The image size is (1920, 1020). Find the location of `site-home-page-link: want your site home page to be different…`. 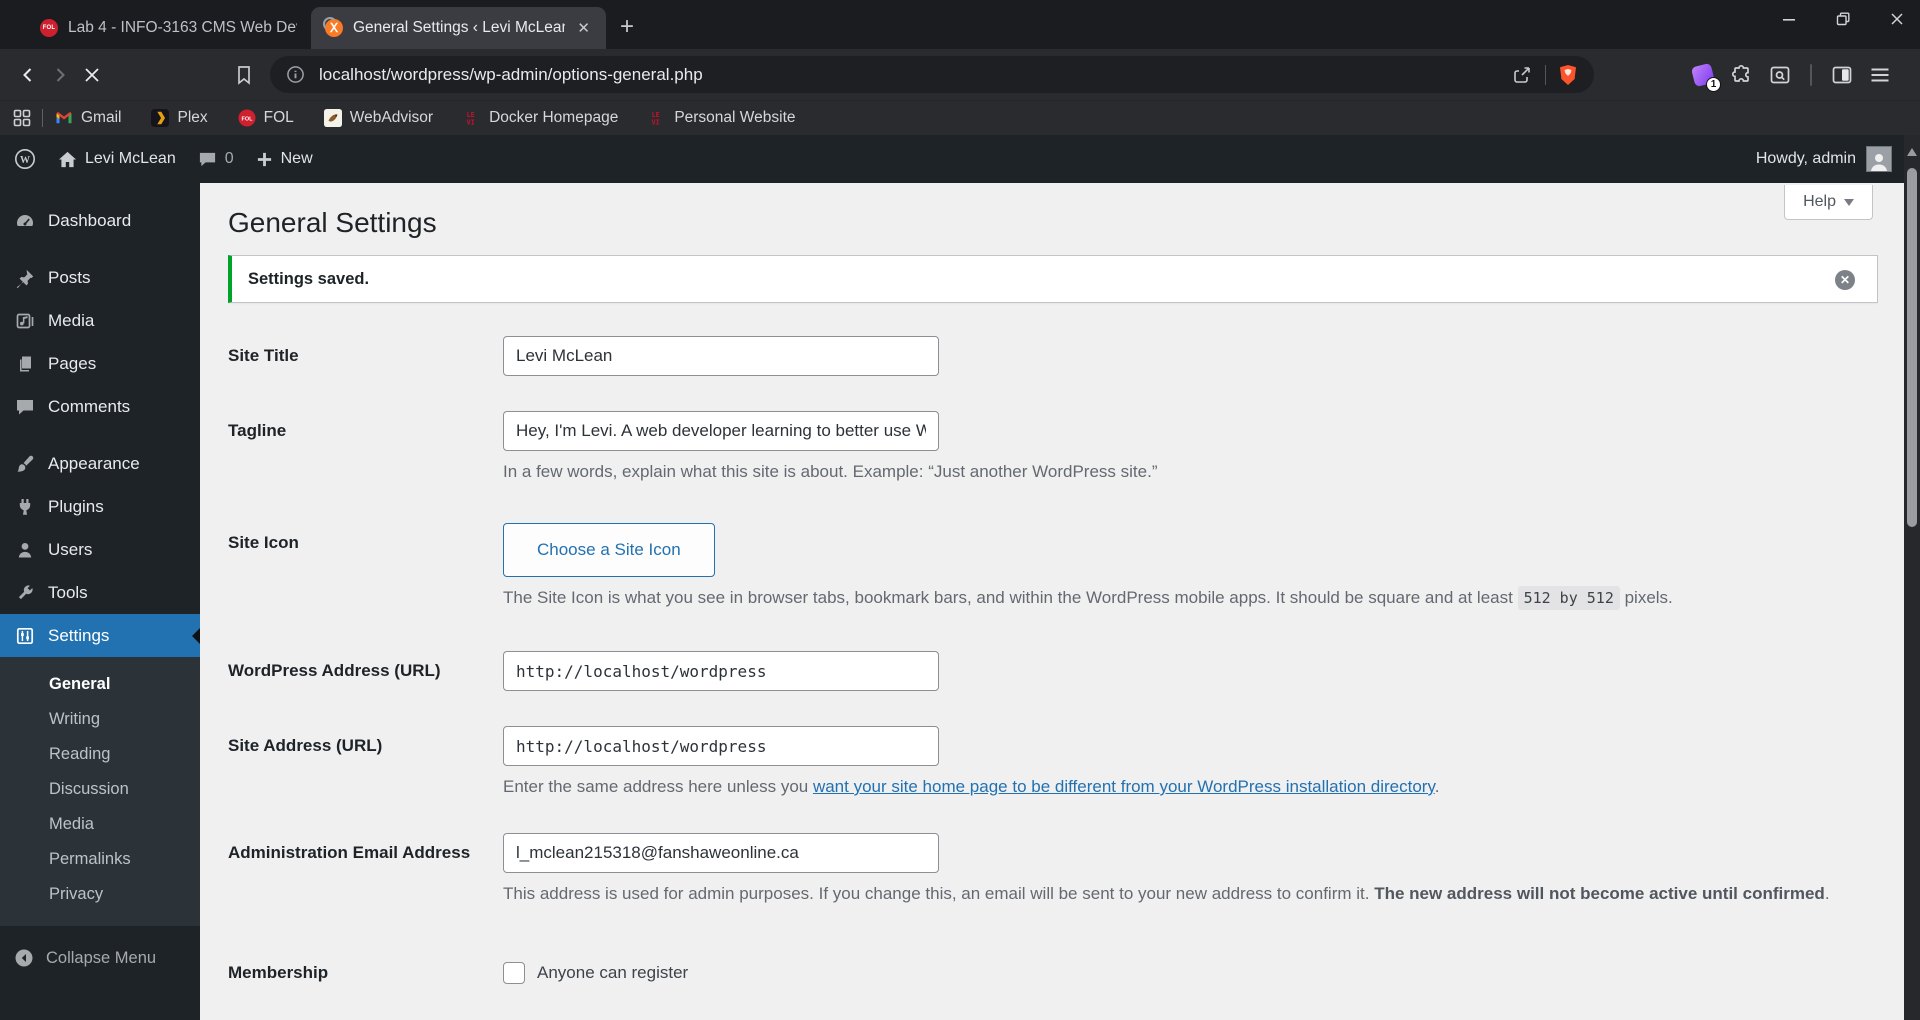

site-home-page-link: want your site home page to be different… is located at coordinates (1124, 786).